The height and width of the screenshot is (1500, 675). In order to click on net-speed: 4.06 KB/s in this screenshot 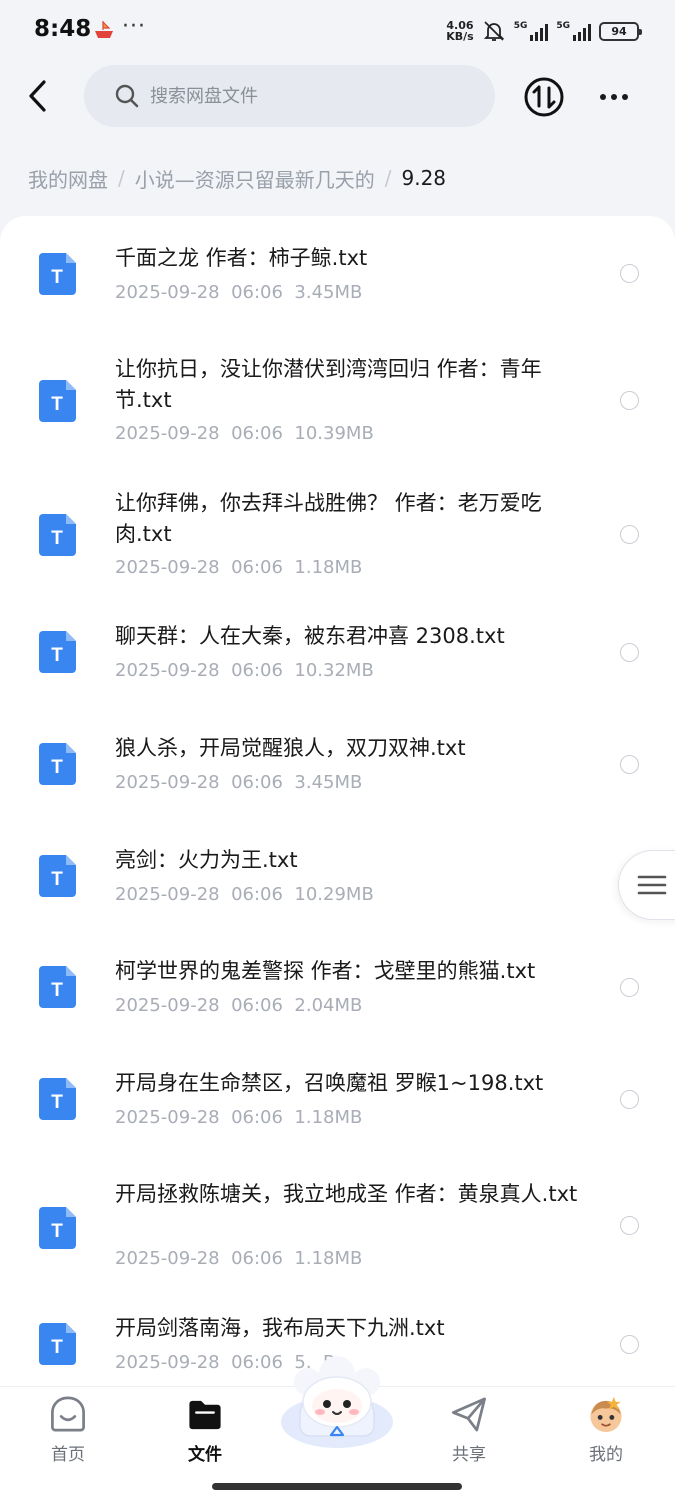, I will do `click(460, 31)`.